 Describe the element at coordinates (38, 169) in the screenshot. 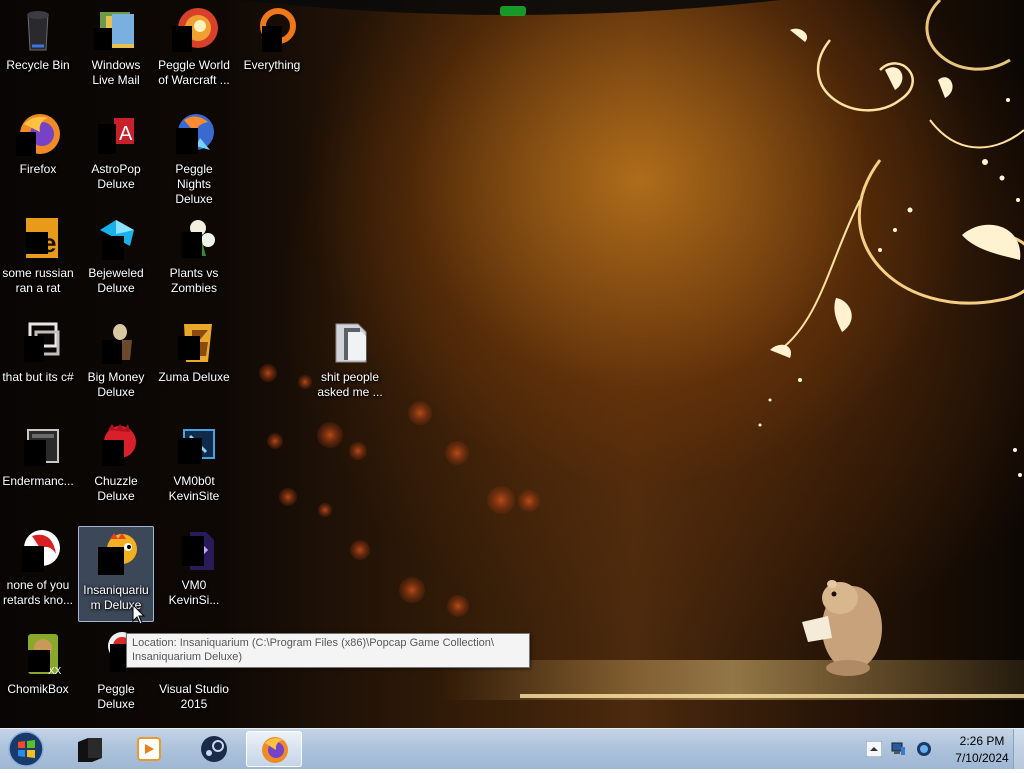

I see `desktop-icon-label: Firefox` at that location.